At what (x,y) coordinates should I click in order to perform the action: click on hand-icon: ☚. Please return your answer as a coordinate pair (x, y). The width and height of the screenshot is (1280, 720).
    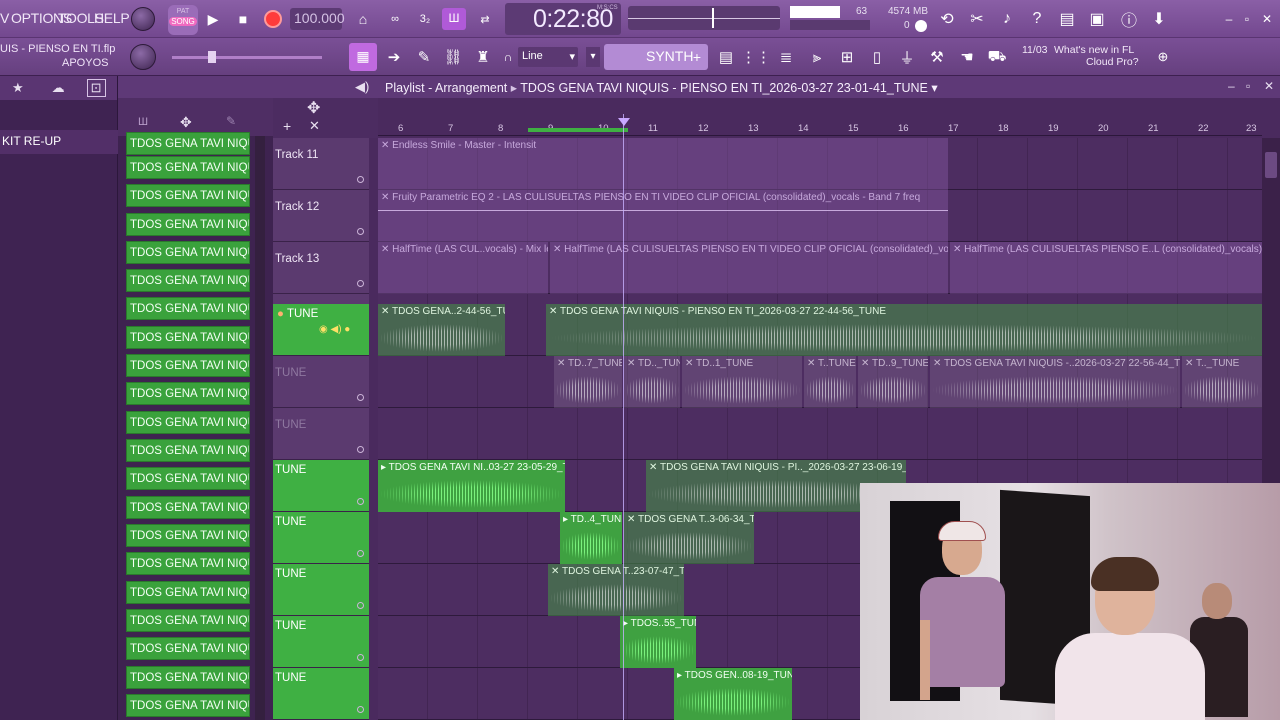
    Looking at the image, I should click on (967, 57).